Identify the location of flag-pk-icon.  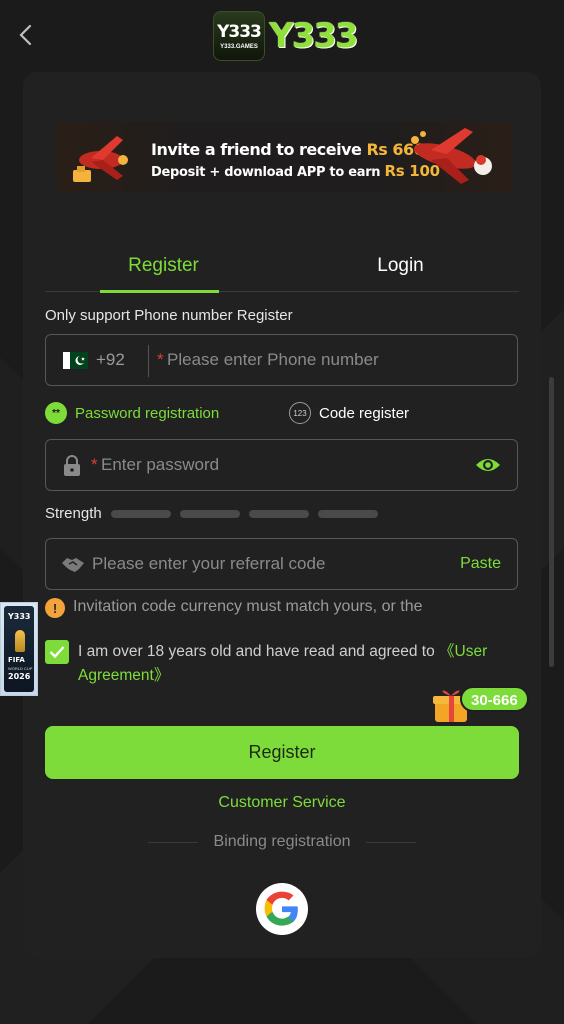
(75, 360).